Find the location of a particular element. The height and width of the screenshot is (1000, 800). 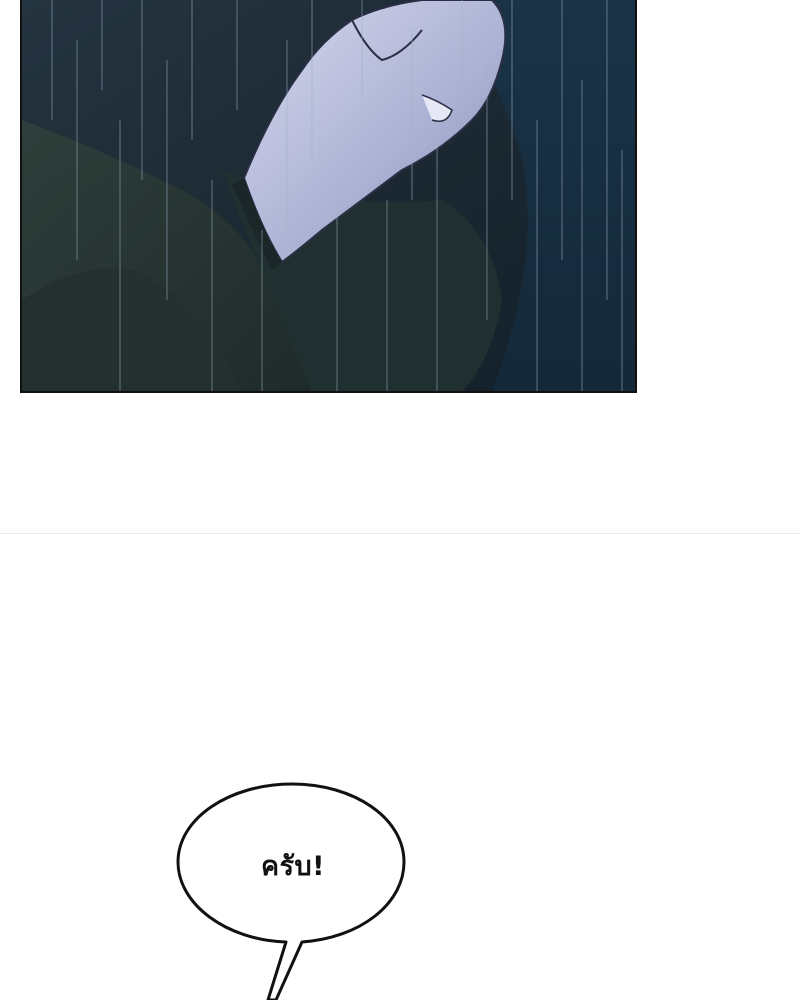

panel-divider is located at coordinates (400, 533).